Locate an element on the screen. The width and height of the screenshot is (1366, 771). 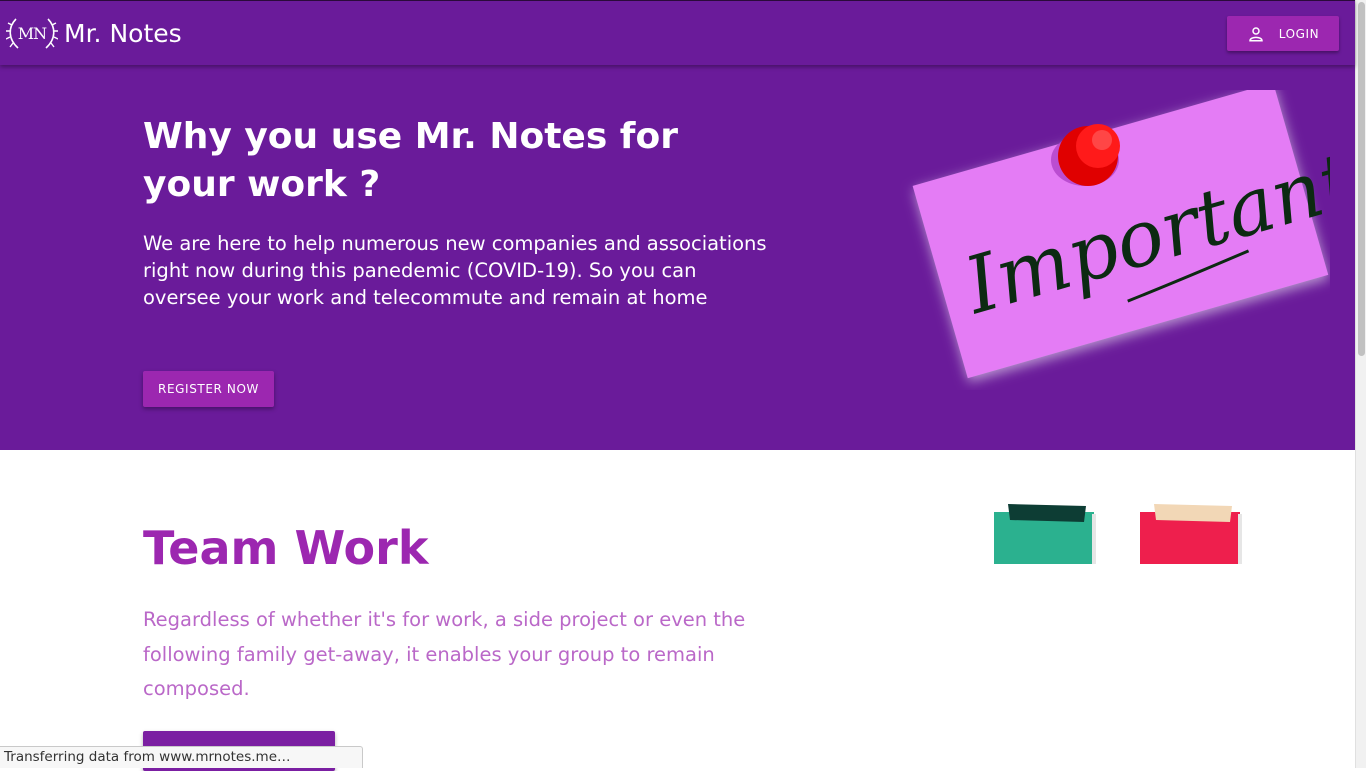
brand-link: MN Mr. Notes is located at coordinates (94, 33).